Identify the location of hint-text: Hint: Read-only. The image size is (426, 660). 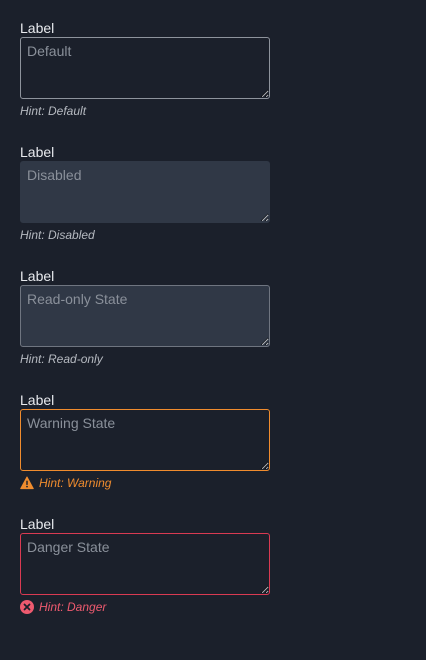
(145, 359).